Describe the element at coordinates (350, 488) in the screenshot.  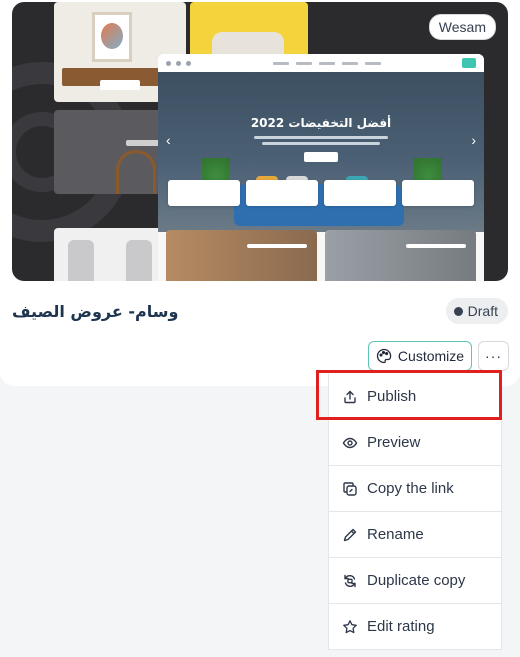
I see `copy-link-icon` at that location.